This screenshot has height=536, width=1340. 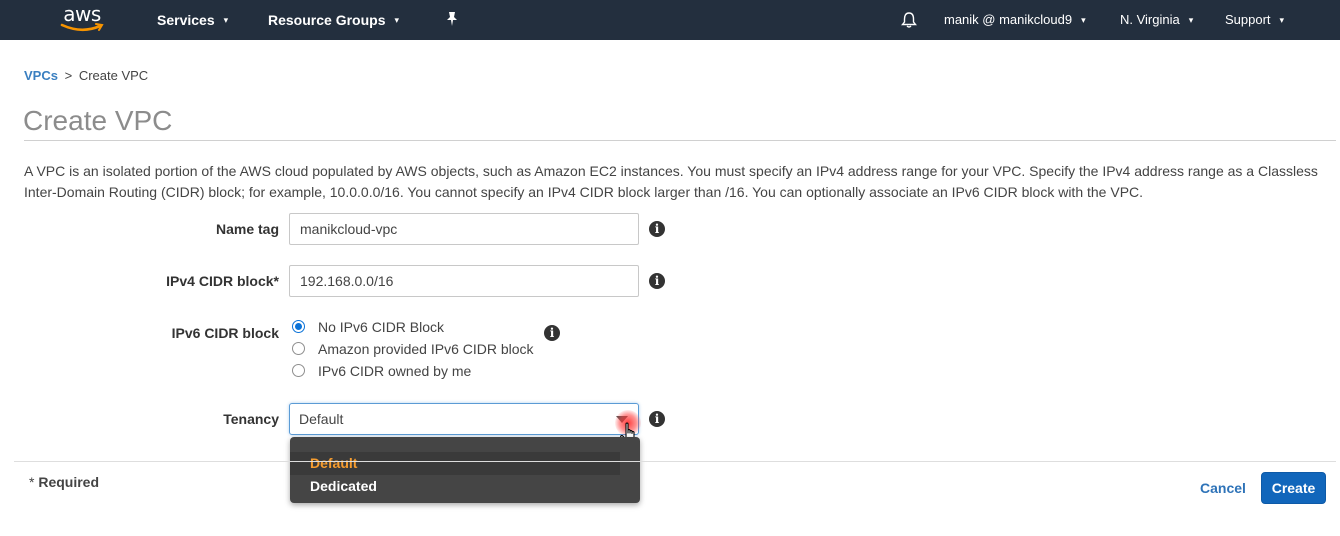 I want to click on notifications-button, so click(x=909, y=20).